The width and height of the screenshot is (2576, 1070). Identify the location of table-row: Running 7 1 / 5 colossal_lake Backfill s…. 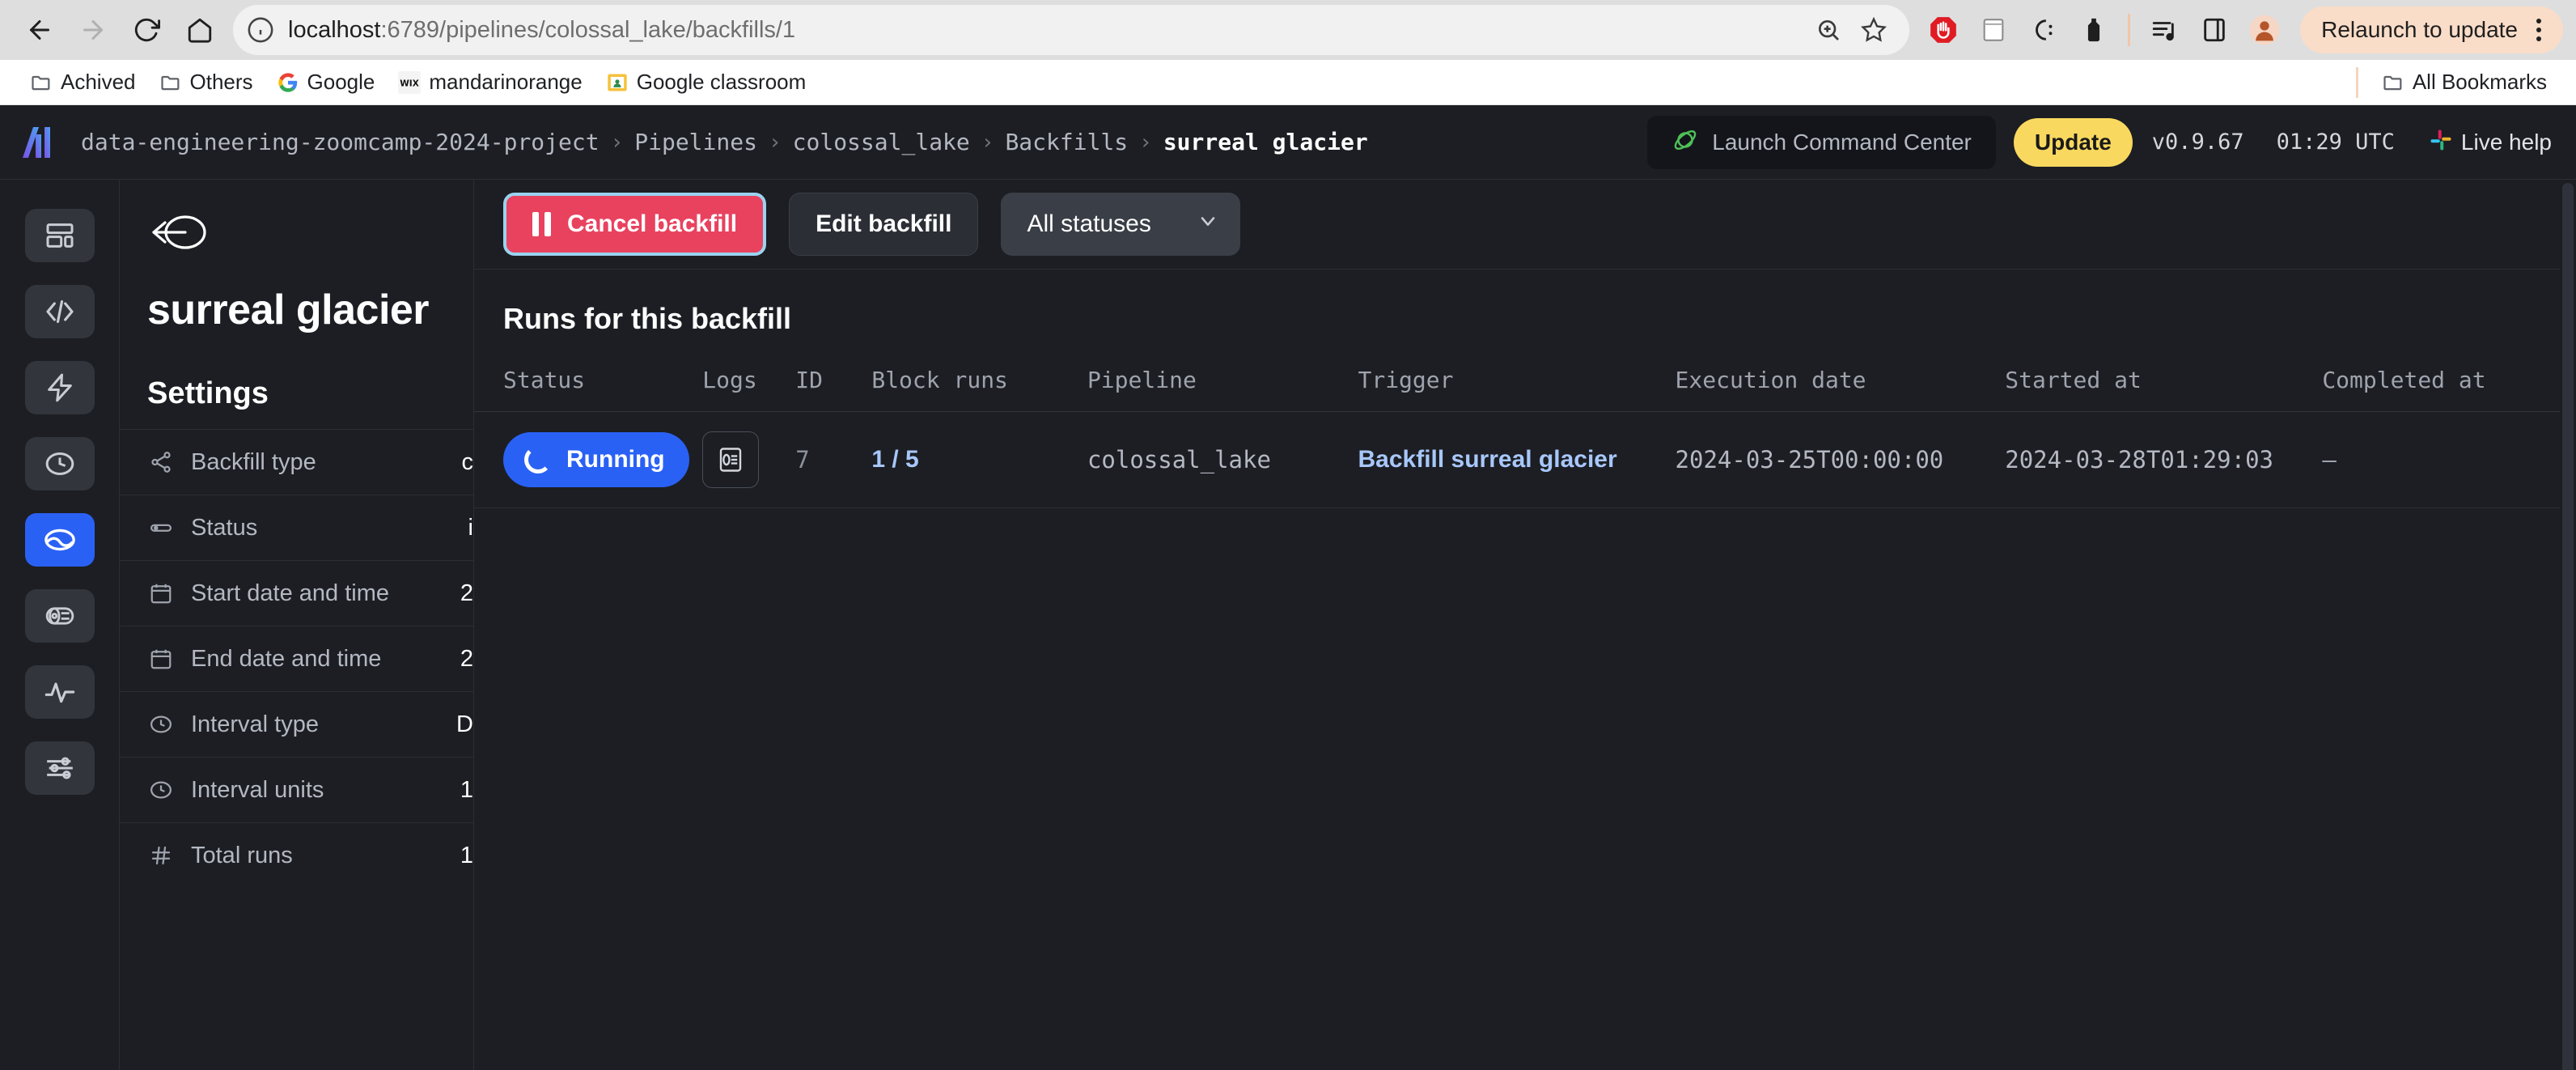
(1525, 460).